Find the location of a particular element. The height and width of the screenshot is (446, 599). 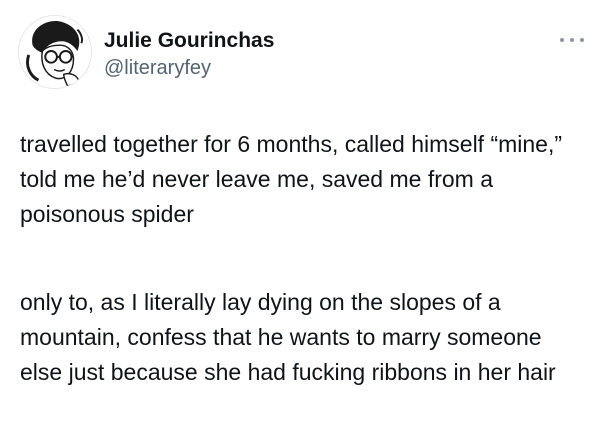

more-options-icon is located at coordinates (572, 40).